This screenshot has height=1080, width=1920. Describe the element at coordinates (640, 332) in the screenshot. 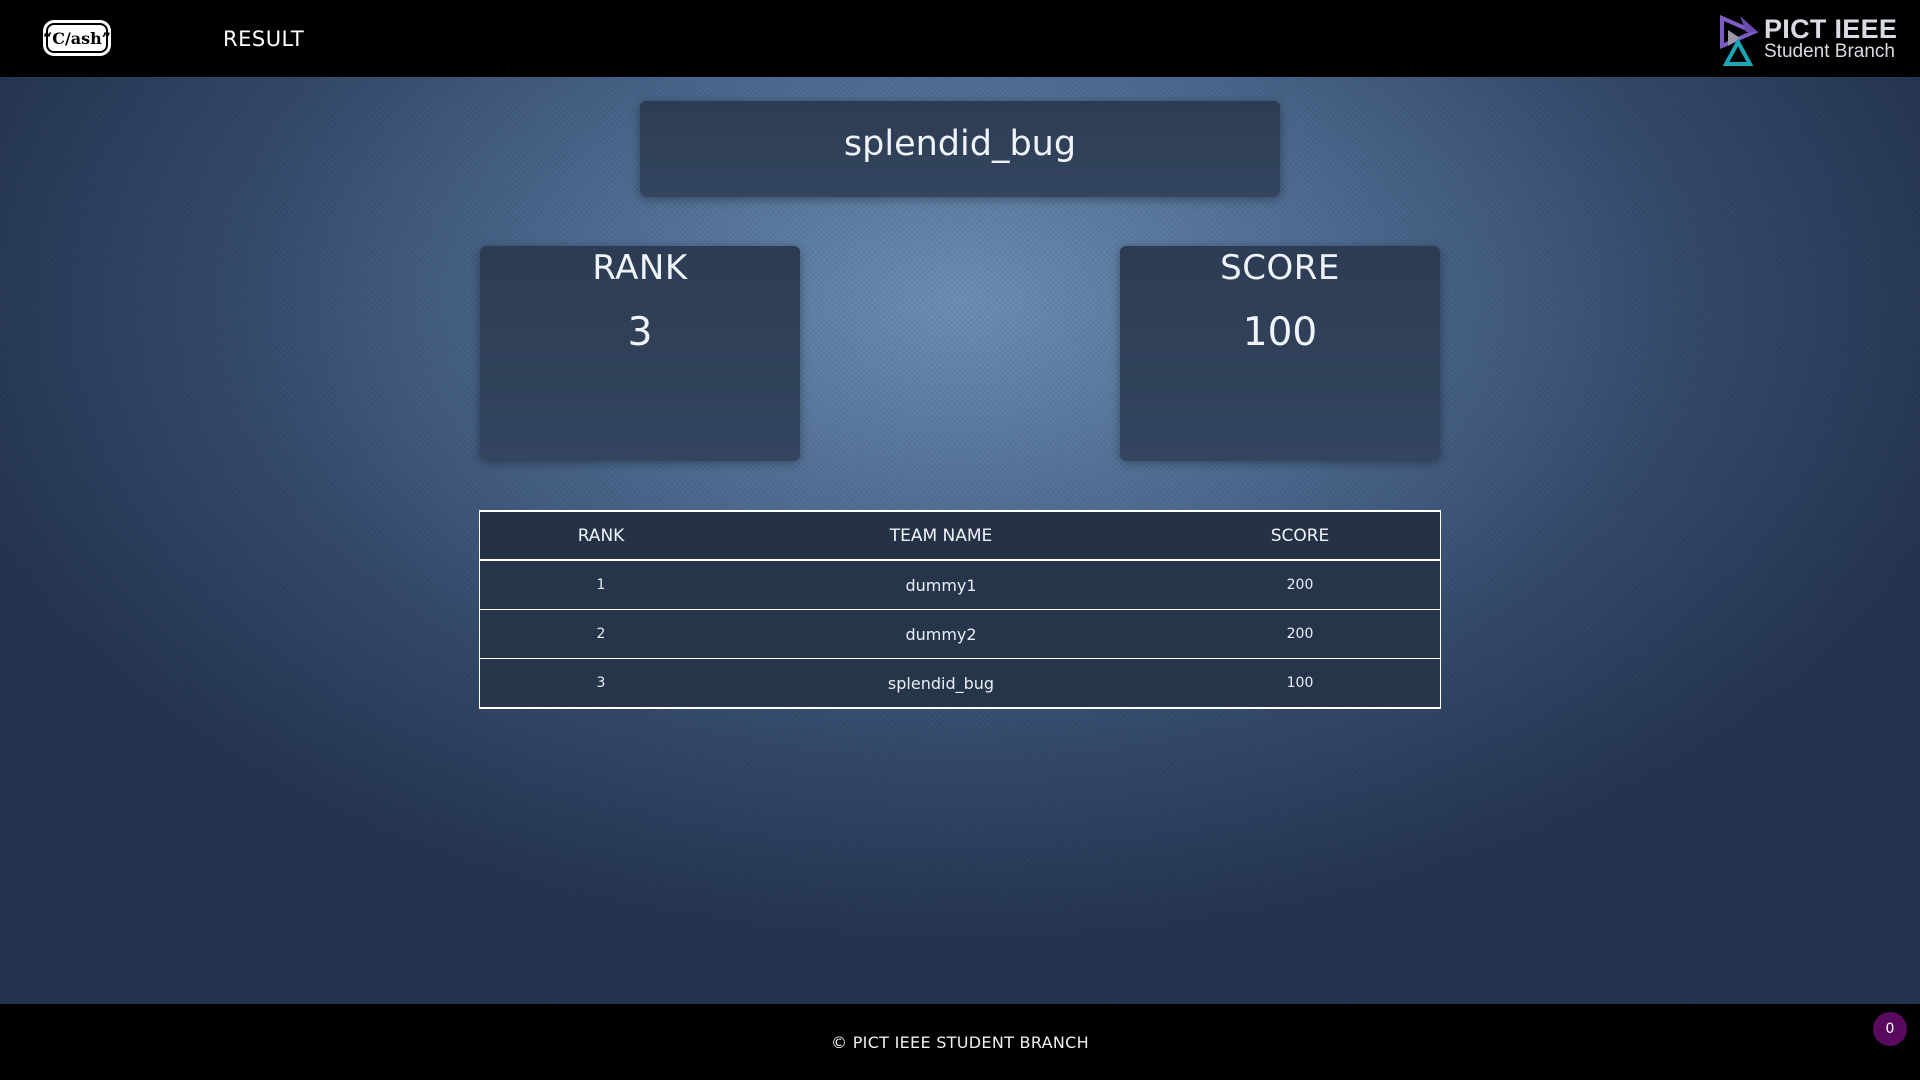

I see `rank-value: 3` at that location.